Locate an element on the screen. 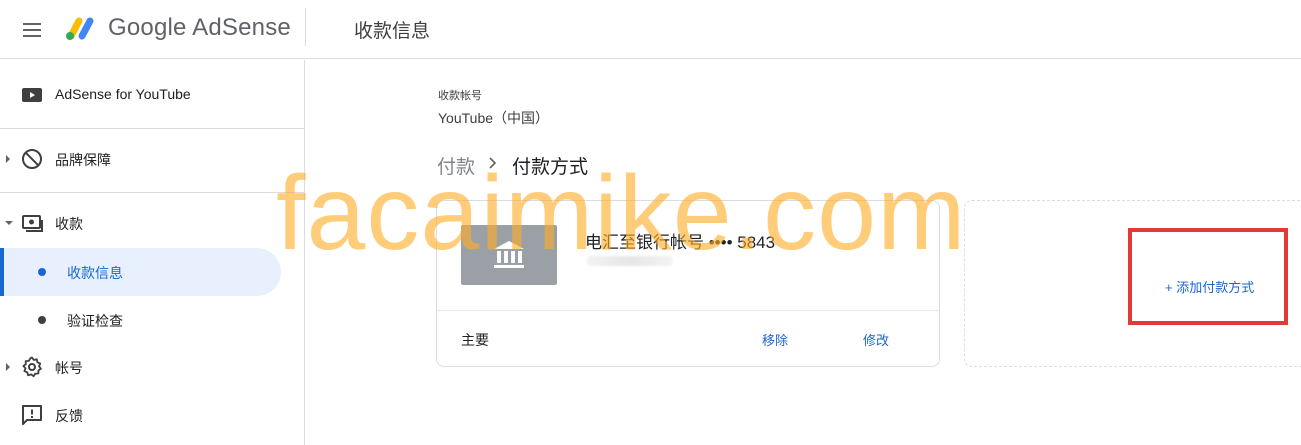 Image resolution: width=1301 pixels, height=445 pixels. chevron-right-icon is located at coordinates (493, 163).